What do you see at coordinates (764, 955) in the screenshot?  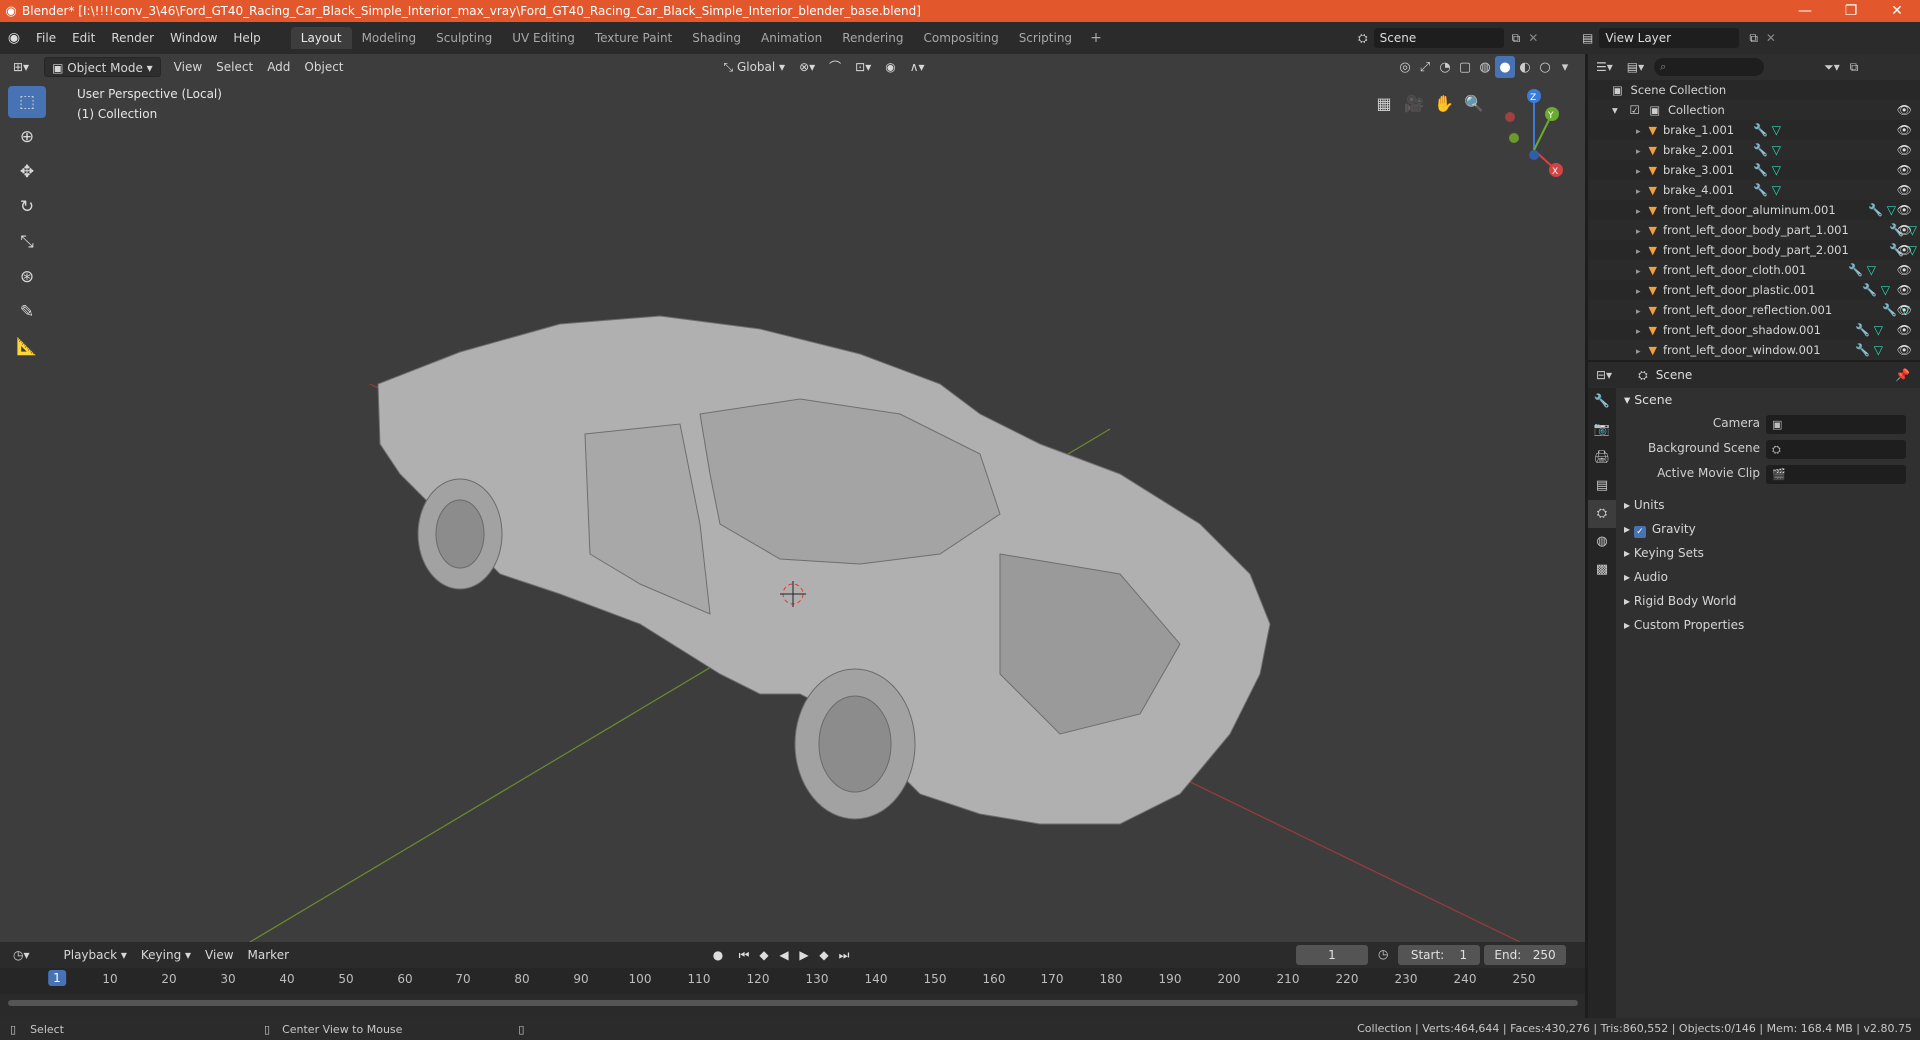 I see `jump-keyframe-back-icon: ◆` at bounding box center [764, 955].